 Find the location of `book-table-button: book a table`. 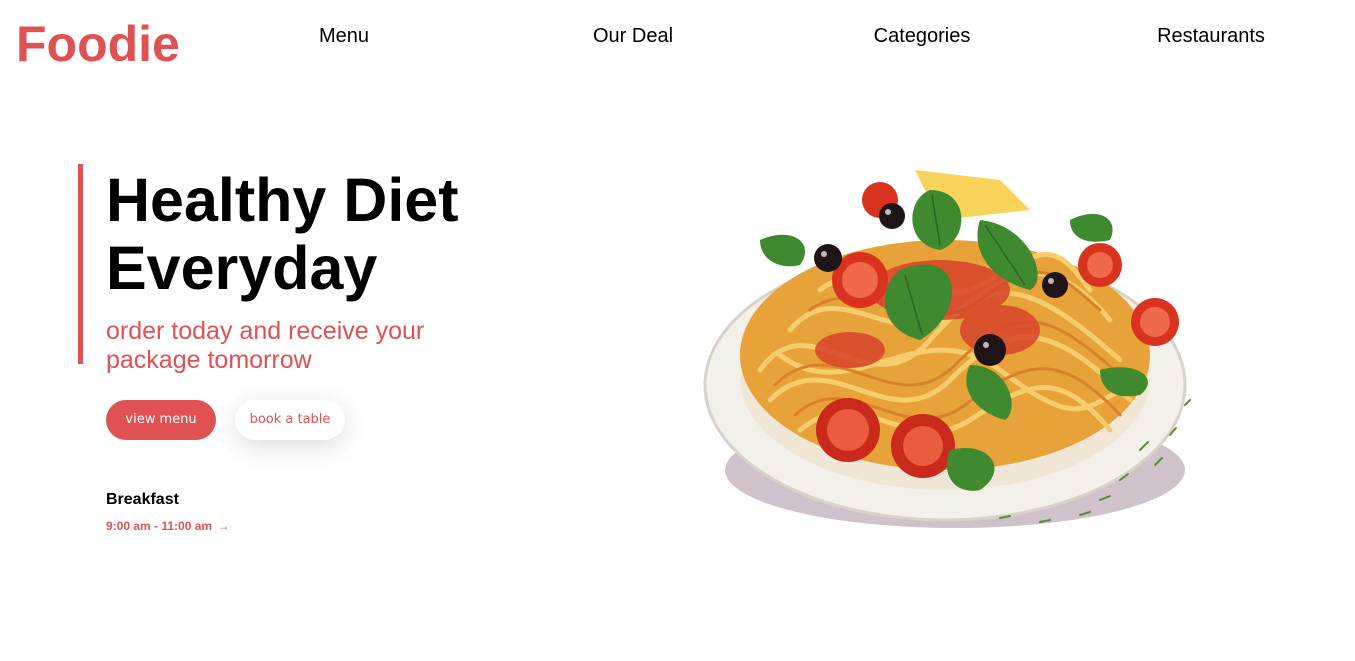

book-table-button: book a table is located at coordinates (290, 420).